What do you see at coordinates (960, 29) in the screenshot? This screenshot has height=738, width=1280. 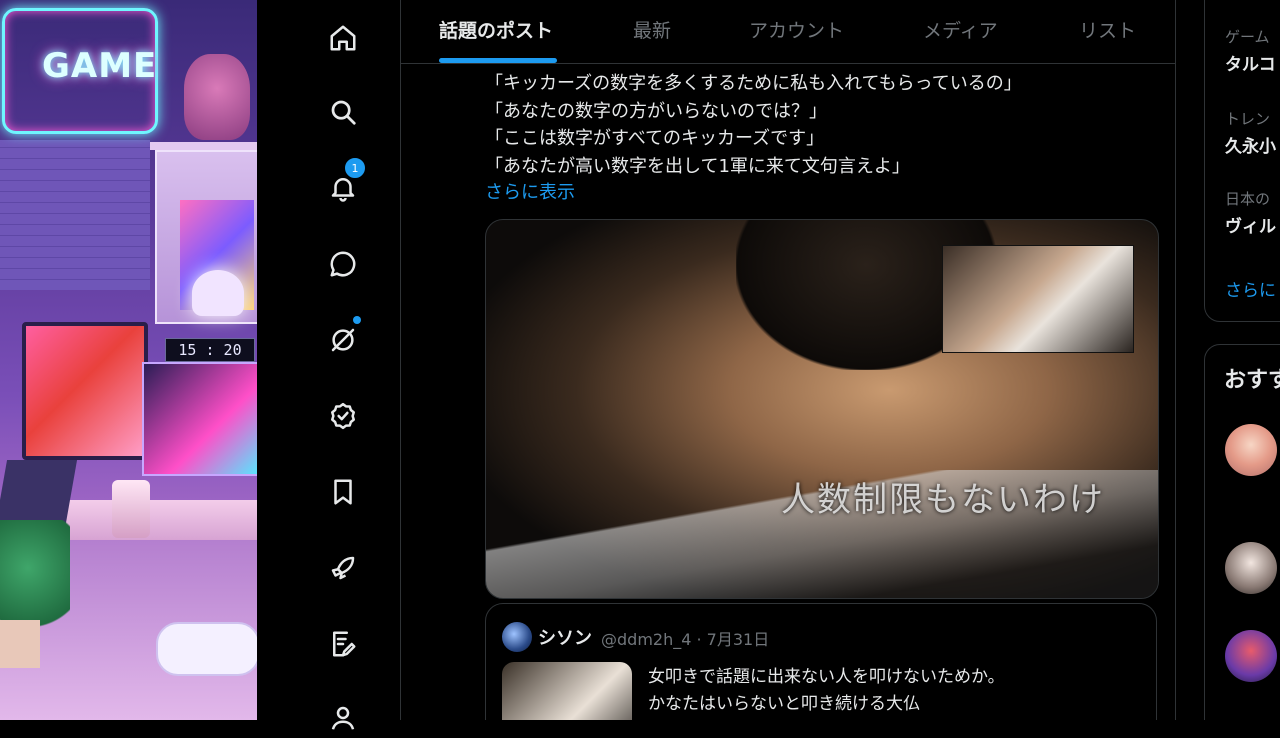 I see `tab-media: メディア` at bounding box center [960, 29].